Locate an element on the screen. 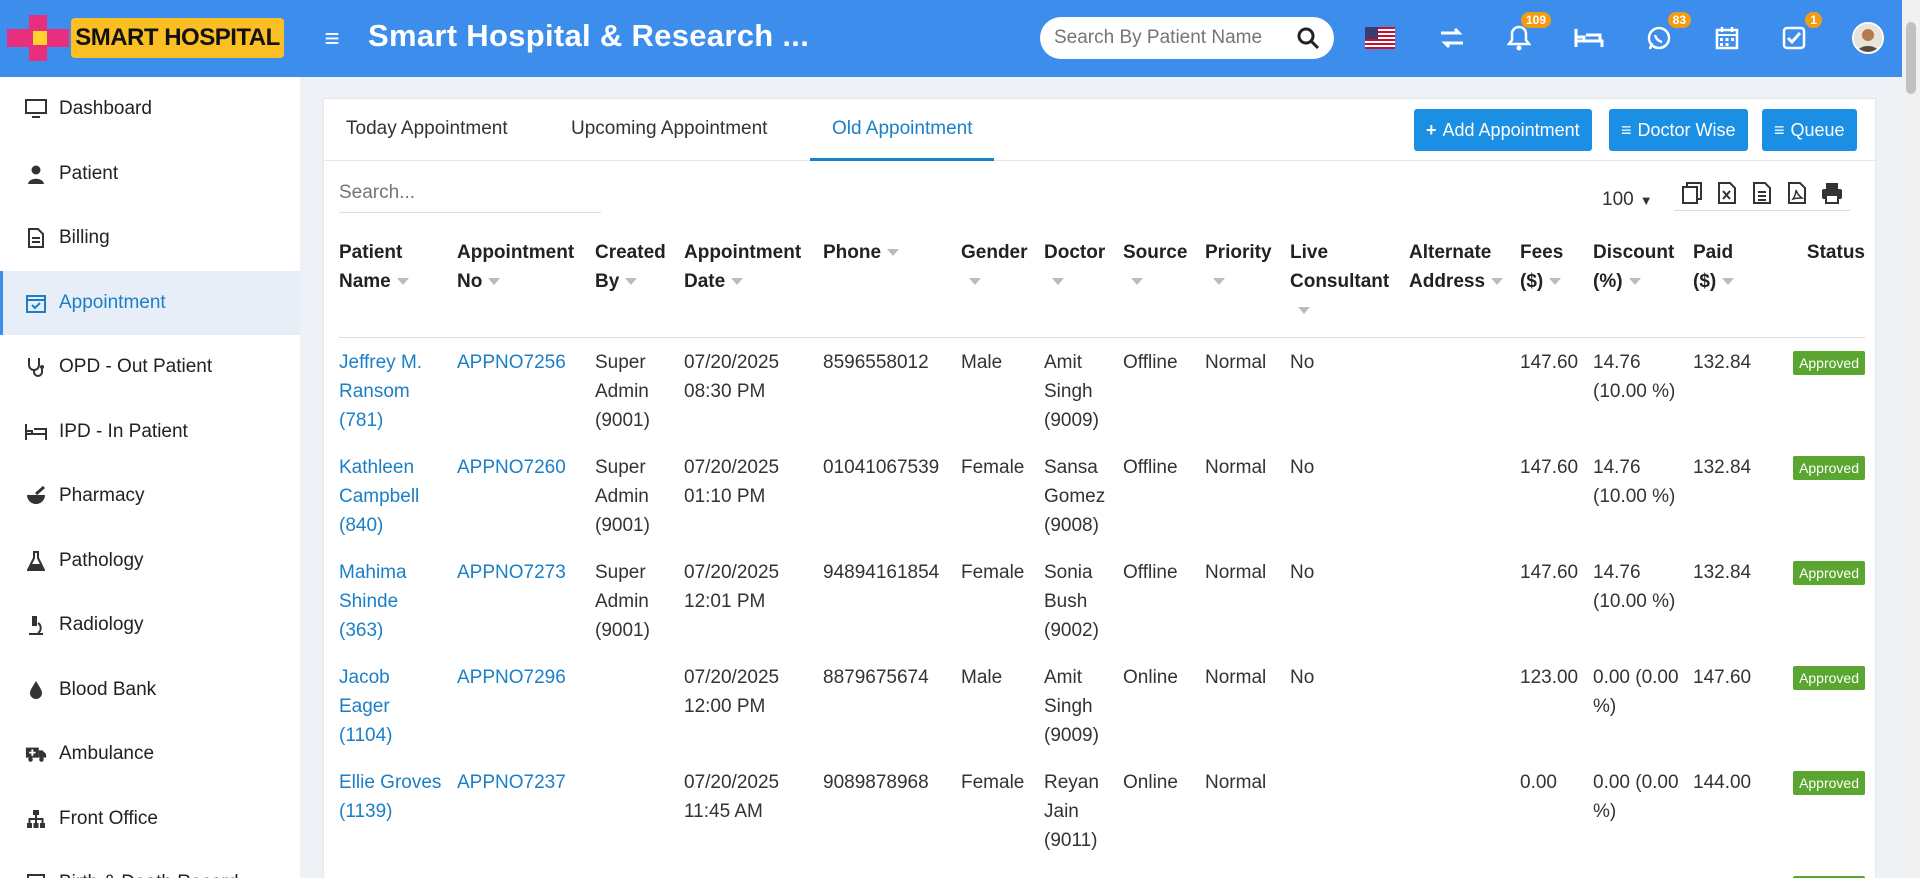  cell-patient-name: Kathleen Campbell (840) is located at coordinates (398, 495).